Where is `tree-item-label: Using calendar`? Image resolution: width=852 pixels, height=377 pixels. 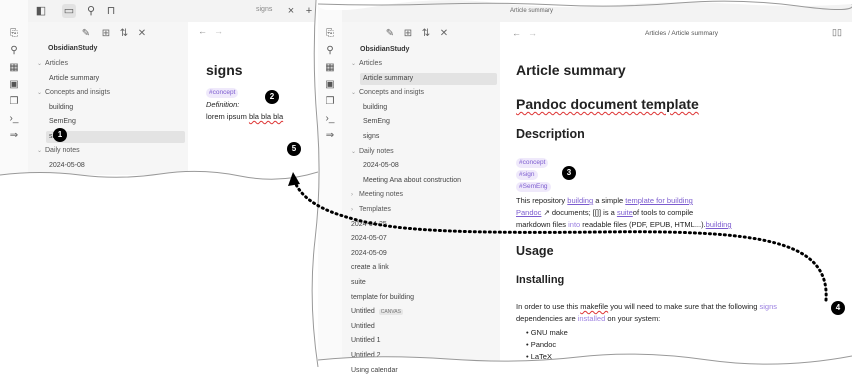
tree-item-label: Using calendar is located at coordinates (374, 370).